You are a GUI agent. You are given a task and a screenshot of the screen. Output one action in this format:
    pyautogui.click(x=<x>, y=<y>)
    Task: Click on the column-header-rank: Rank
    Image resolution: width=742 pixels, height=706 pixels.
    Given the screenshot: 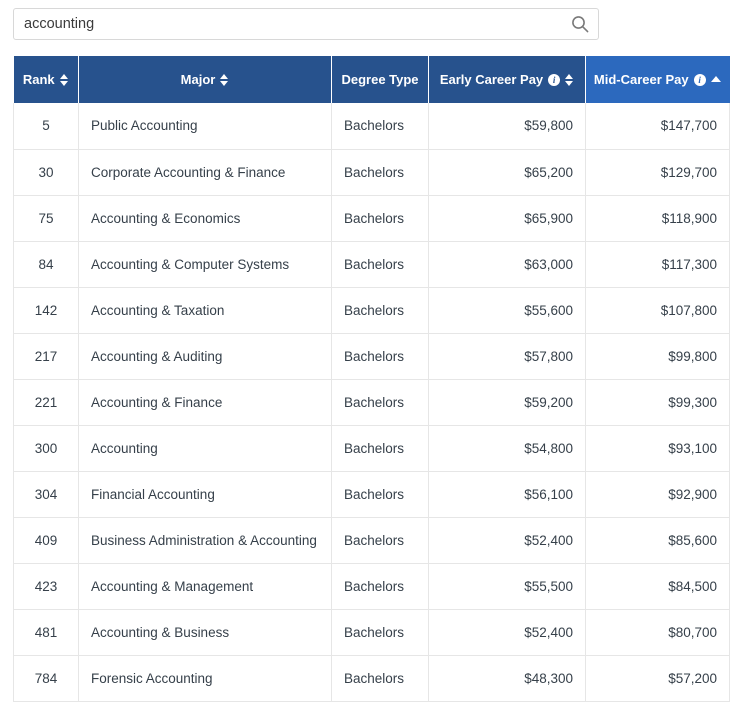 What is the action you would take?
    pyautogui.click(x=46, y=79)
    